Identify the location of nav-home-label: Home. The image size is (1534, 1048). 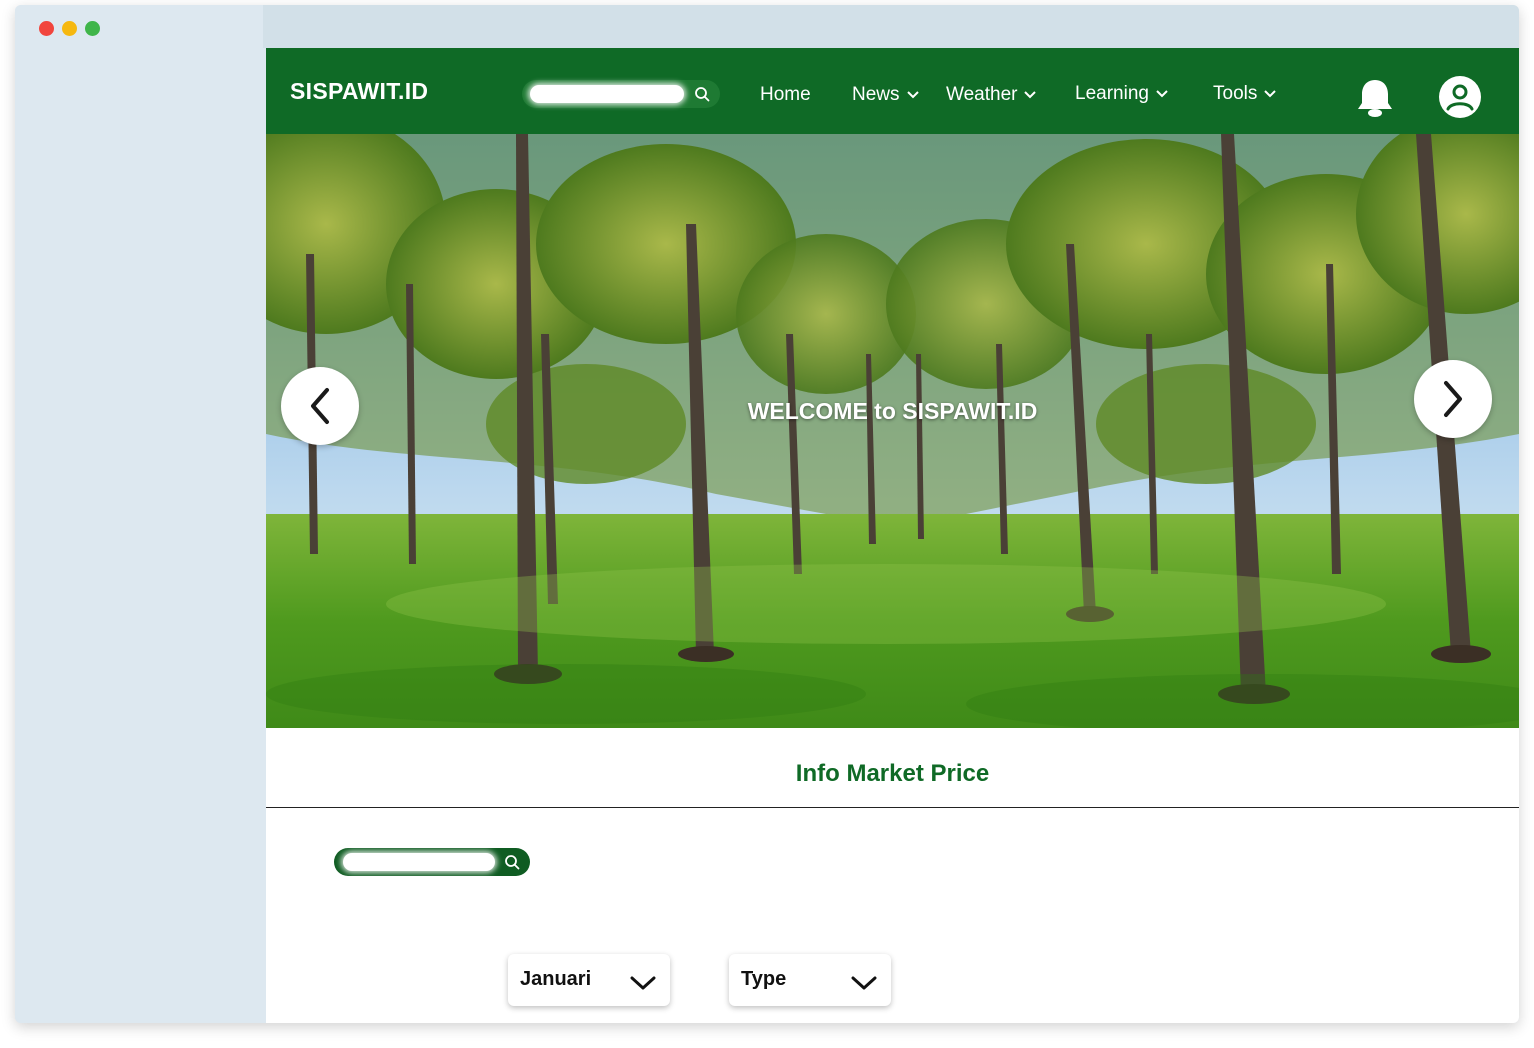
(785, 94).